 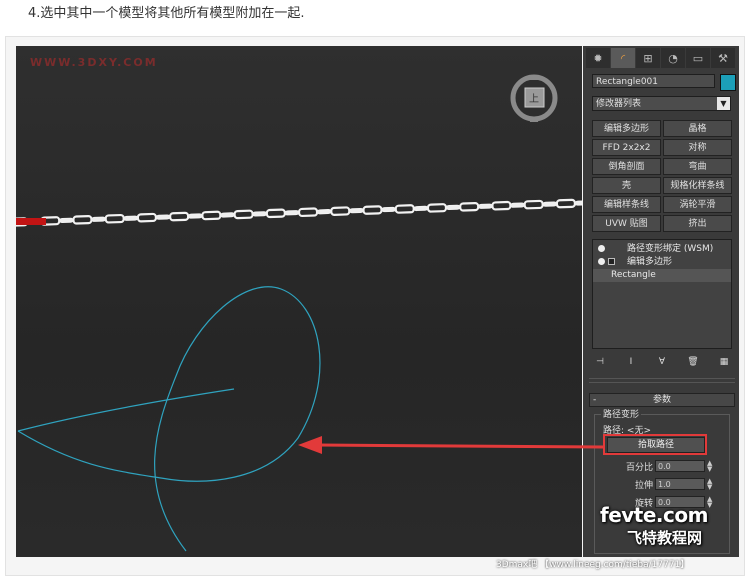 I want to click on highlight-box, so click(x=655, y=444).